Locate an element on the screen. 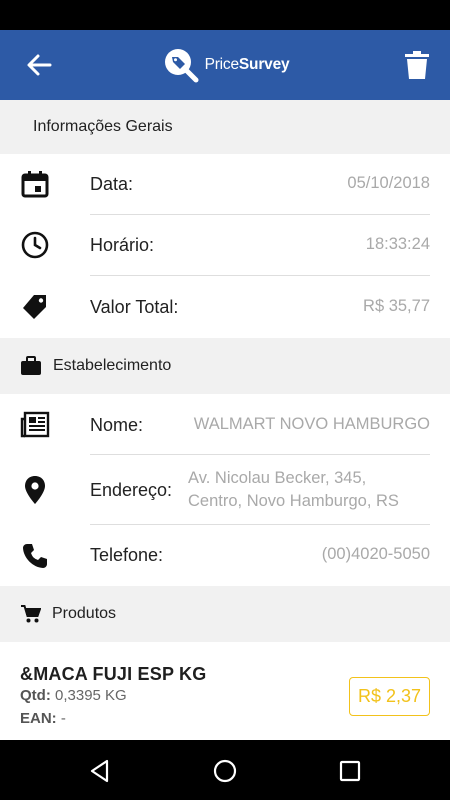 The width and height of the screenshot is (450, 800). info-row-date: Data: 05/10/2018 is located at coordinates (225, 184).